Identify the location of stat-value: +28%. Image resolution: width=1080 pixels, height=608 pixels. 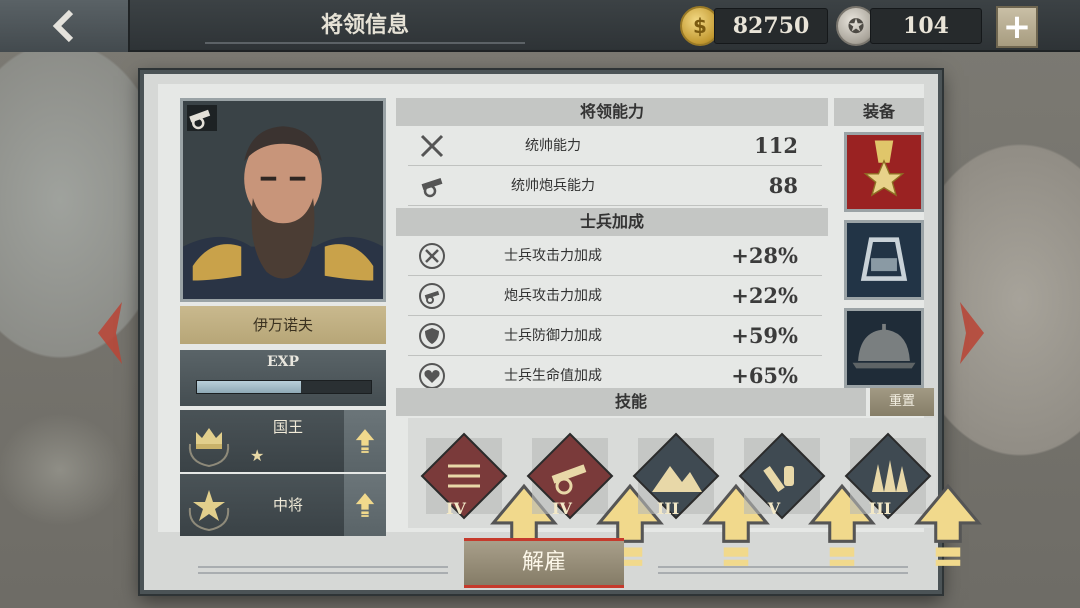
(764, 255).